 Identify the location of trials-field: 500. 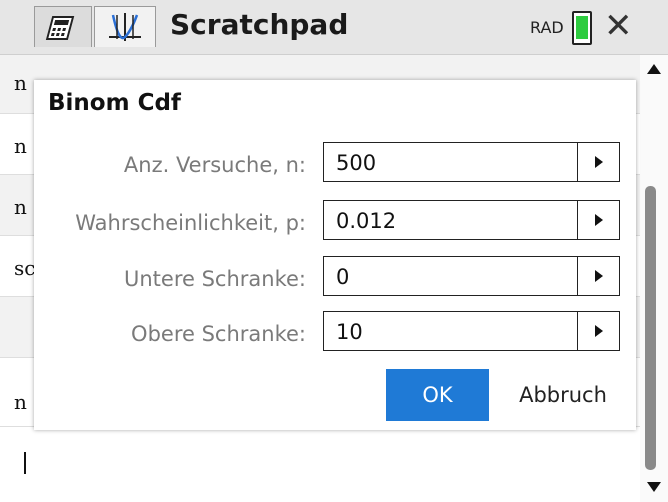
(471, 162).